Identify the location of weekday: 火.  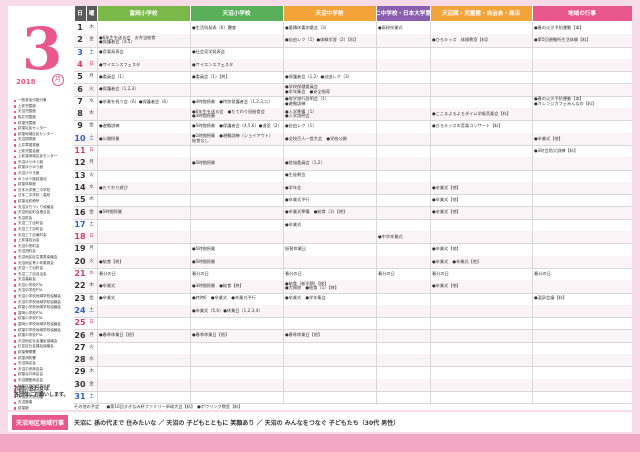
(91, 175).